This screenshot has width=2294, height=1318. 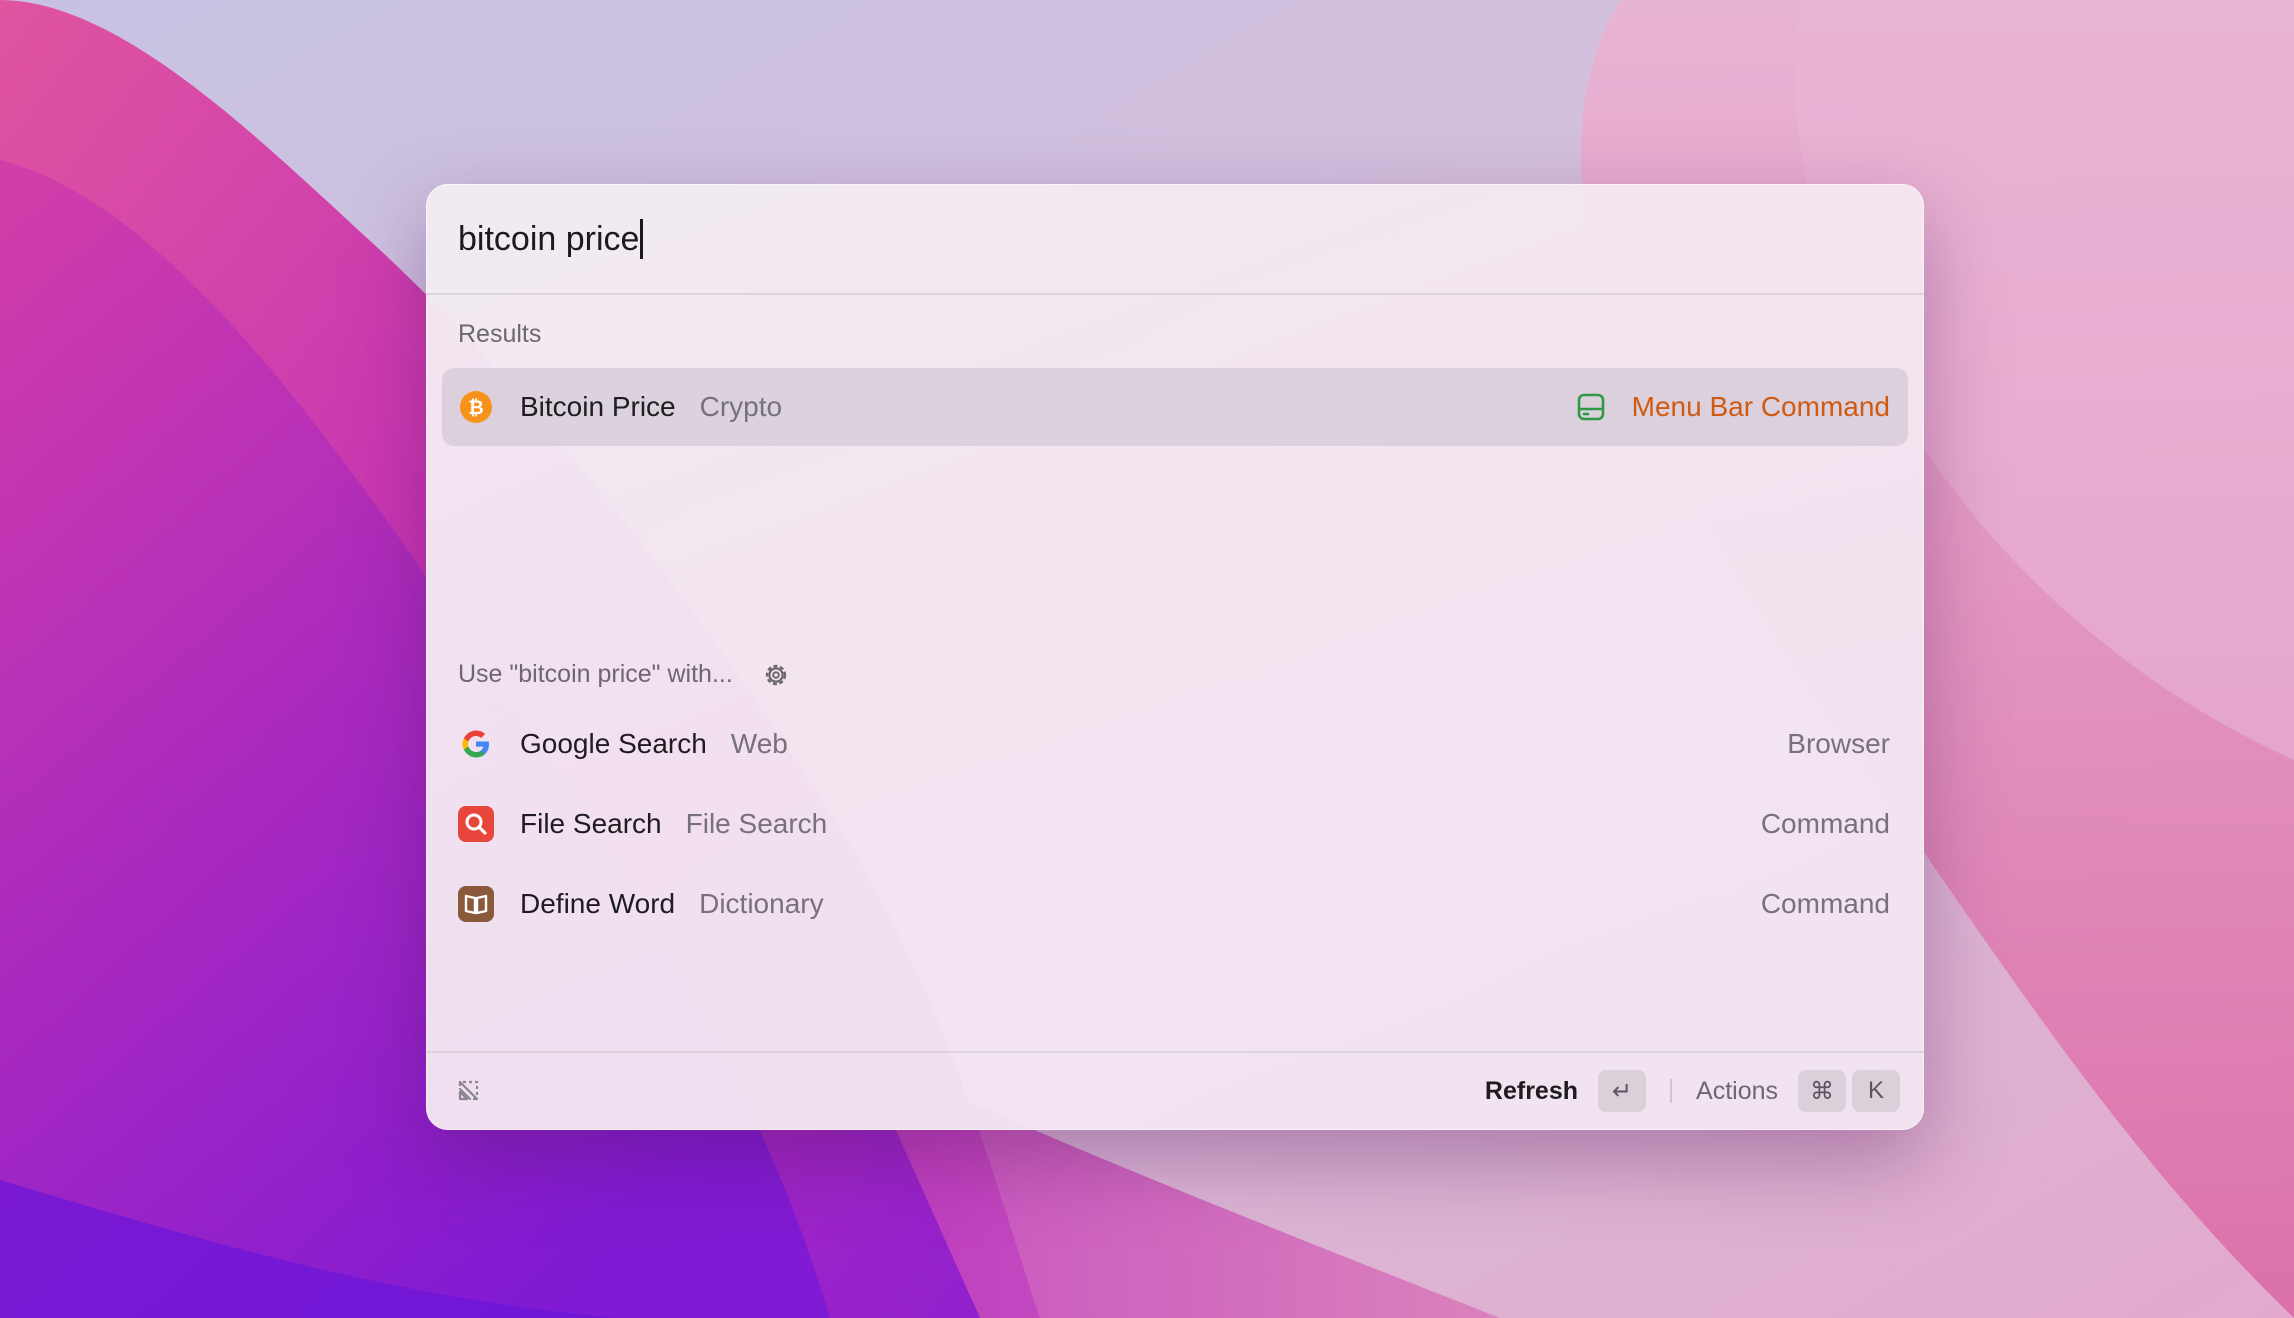 I want to click on search-query-text: bitcoin price, so click(x=549, y=239).